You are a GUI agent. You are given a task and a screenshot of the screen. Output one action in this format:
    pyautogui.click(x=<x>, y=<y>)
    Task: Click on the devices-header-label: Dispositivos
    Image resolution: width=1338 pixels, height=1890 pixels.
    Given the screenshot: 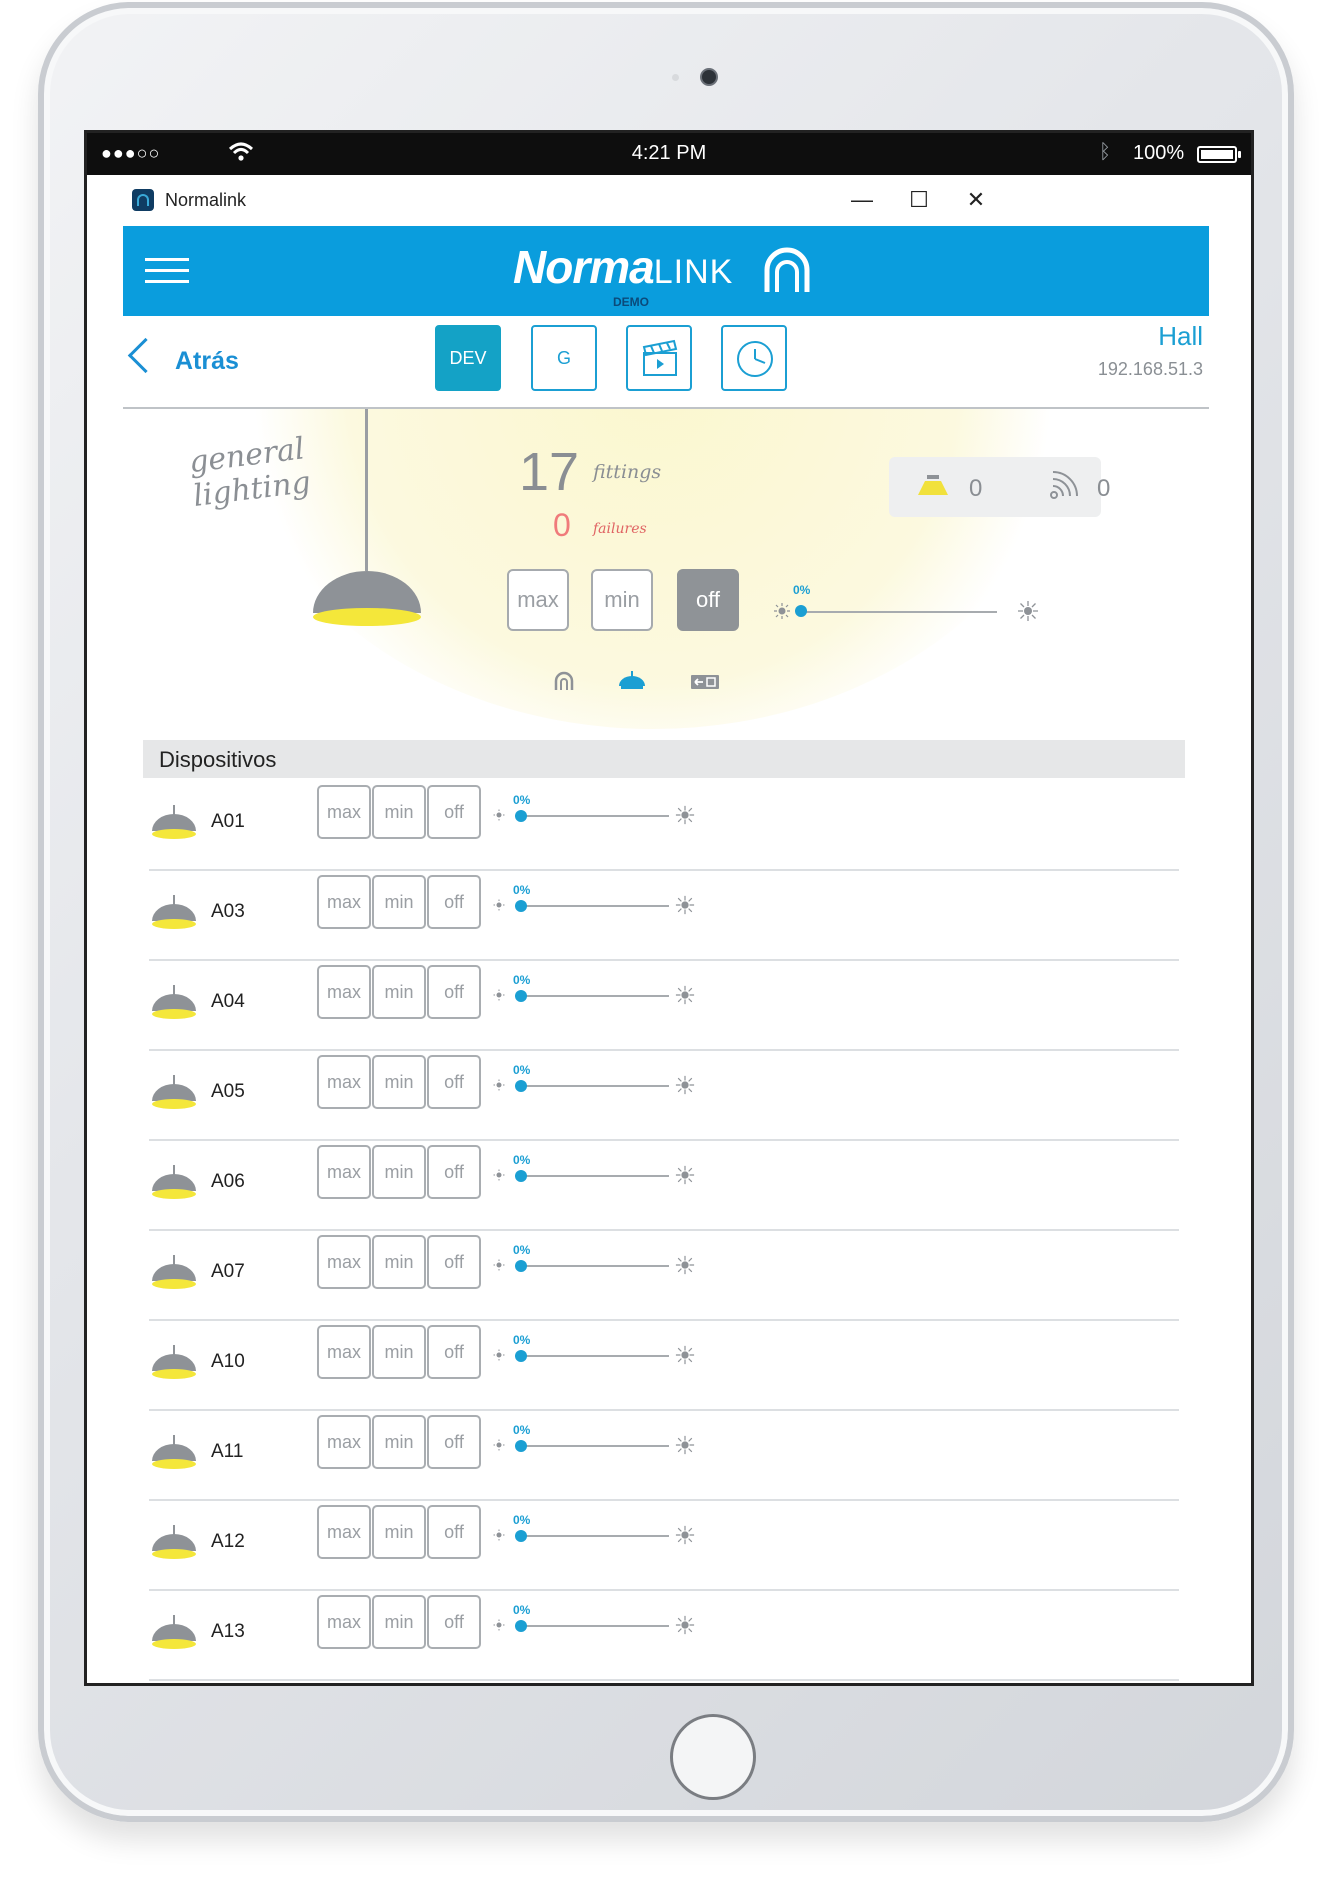 What is the action you would take?
    pyautogui.click(x=218, y=759)
    